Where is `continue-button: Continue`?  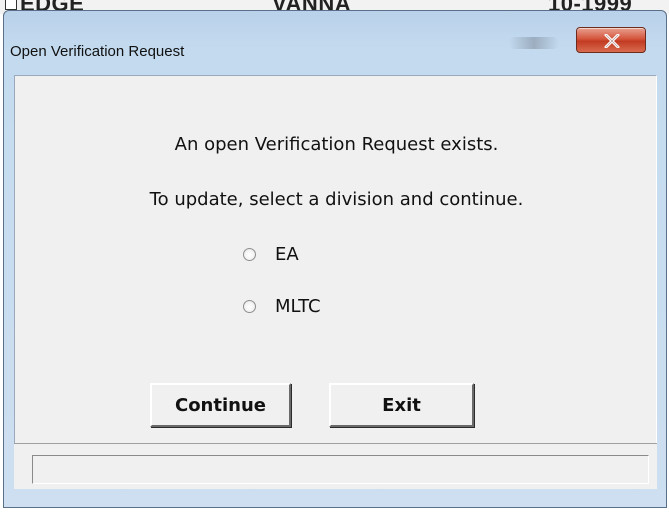 continue-button: Continue is located at coordinates (220, 405).